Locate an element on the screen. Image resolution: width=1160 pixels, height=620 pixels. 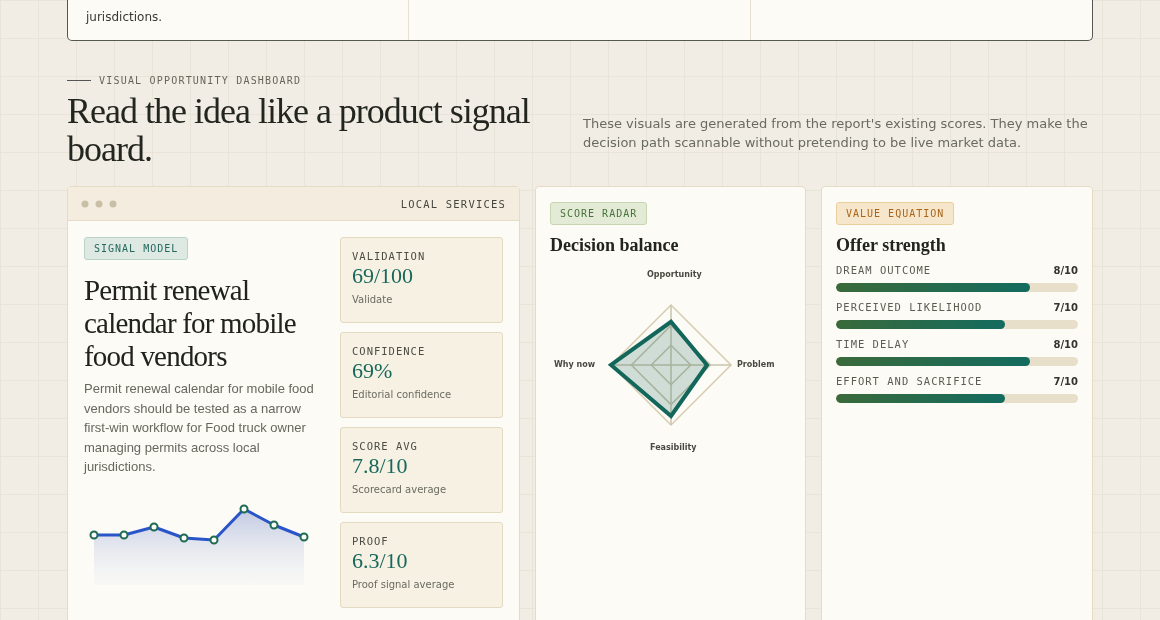
window-label: LOCAL SERVICES is located at coordinates (453, 203).